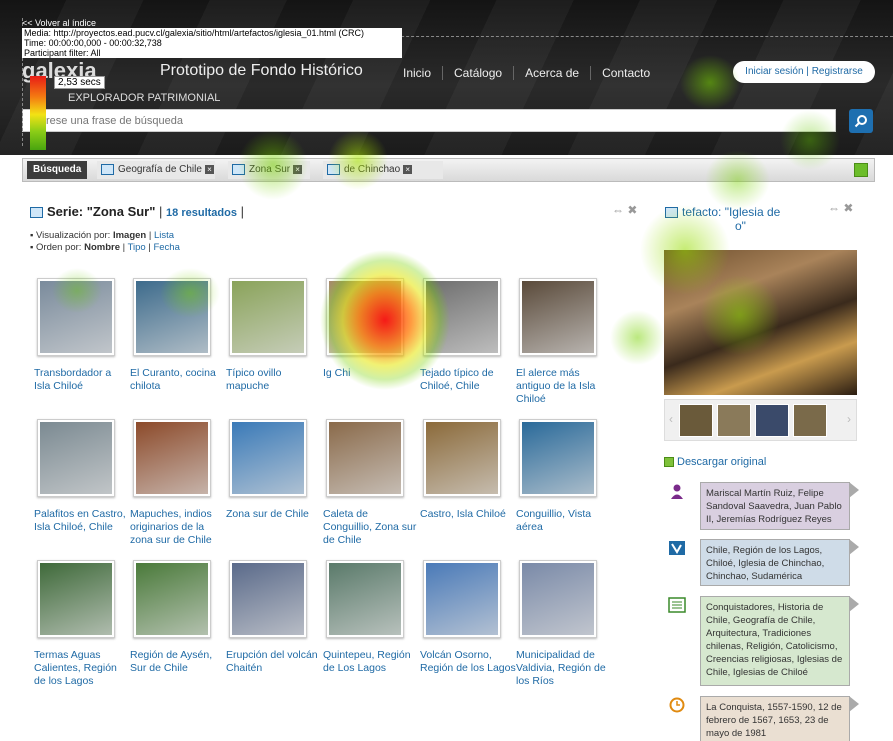 The image size is (893, 741). I want to click on order-row: ▪ Orden por: Nombre | Tipo | Fecha, so click(105, 247).